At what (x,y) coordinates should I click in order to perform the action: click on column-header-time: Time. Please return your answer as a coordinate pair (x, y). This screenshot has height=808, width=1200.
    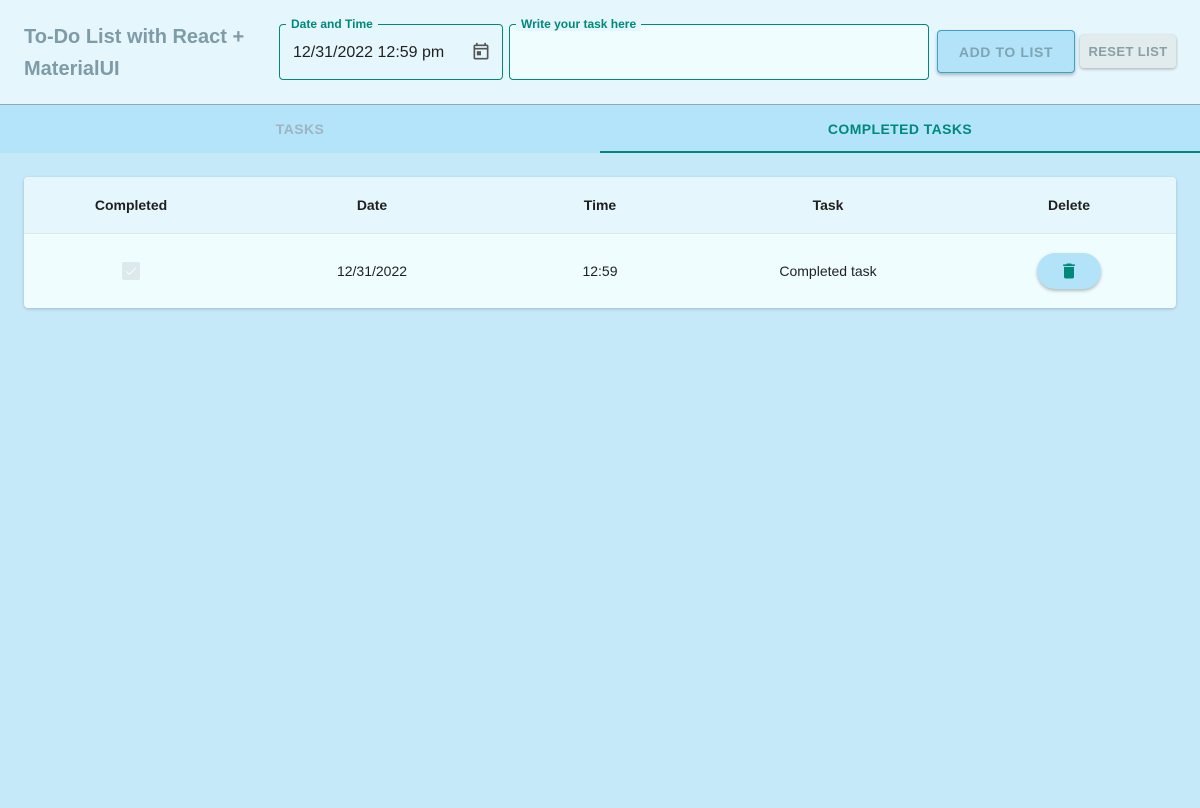
    Looking at the image, I should click on (600, 205).